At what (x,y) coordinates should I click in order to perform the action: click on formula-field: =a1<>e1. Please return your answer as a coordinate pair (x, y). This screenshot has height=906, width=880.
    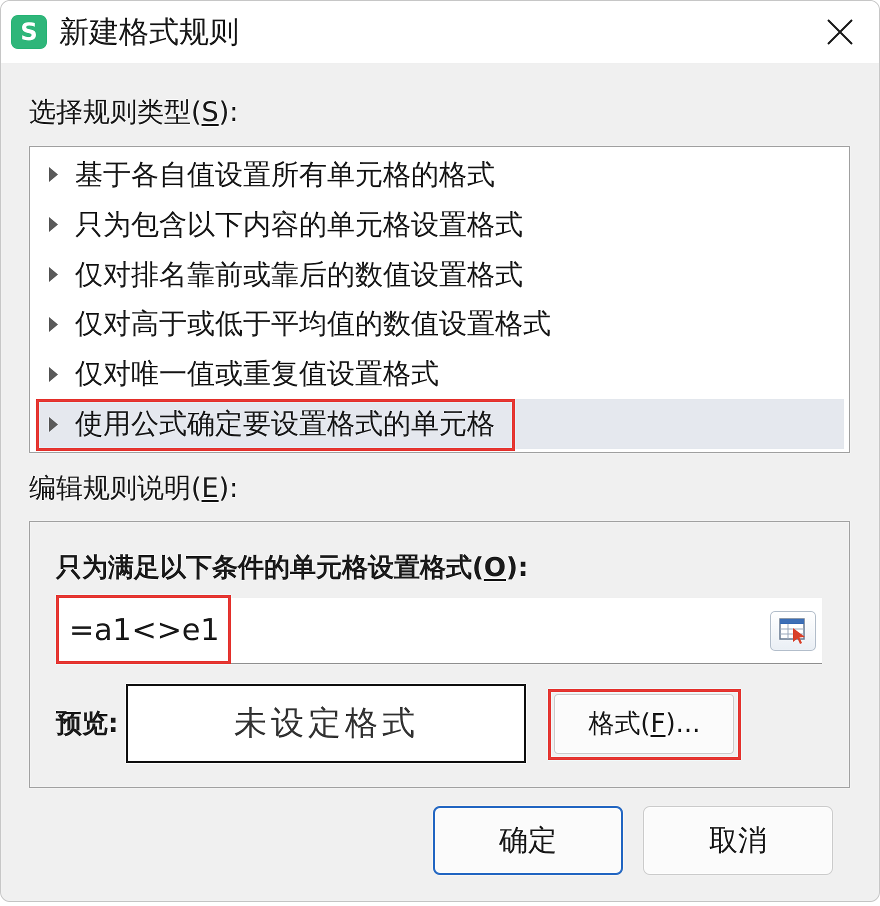
    Looking at the image, I should click on (439, 631).